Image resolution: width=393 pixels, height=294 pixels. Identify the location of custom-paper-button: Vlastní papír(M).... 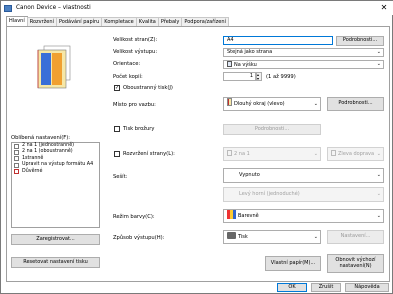
(293, 263).